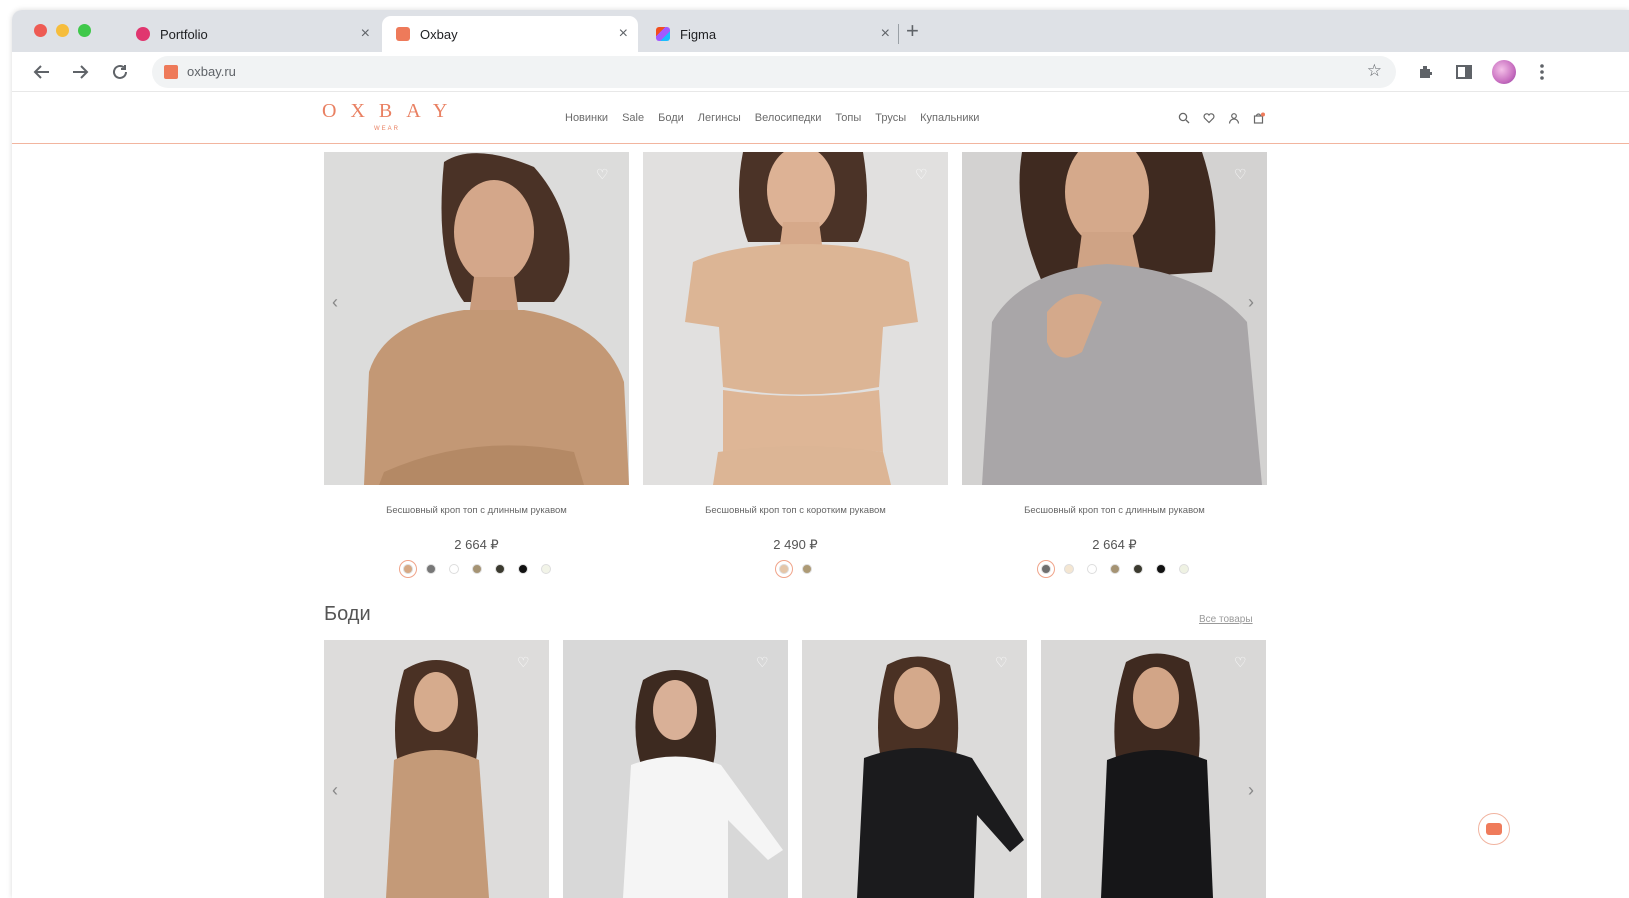  I want to click on site-logo: OXBAY, so click(391, 111).